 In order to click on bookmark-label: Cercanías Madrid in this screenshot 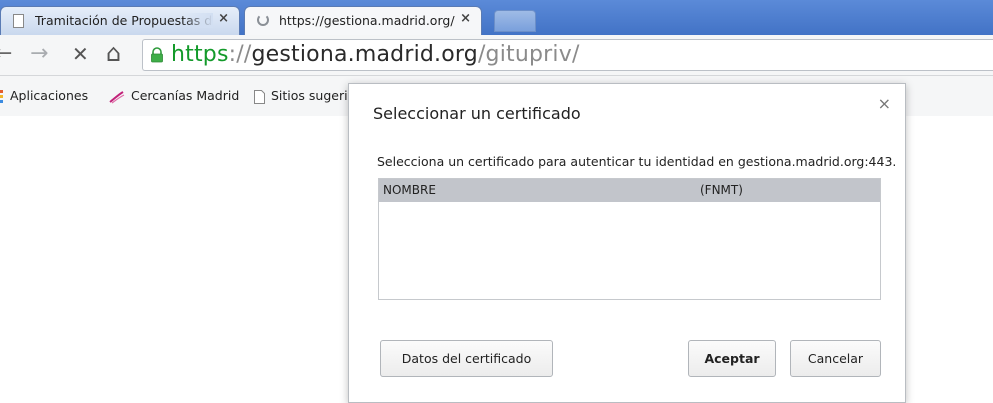, I will do `click(185, 95)`.